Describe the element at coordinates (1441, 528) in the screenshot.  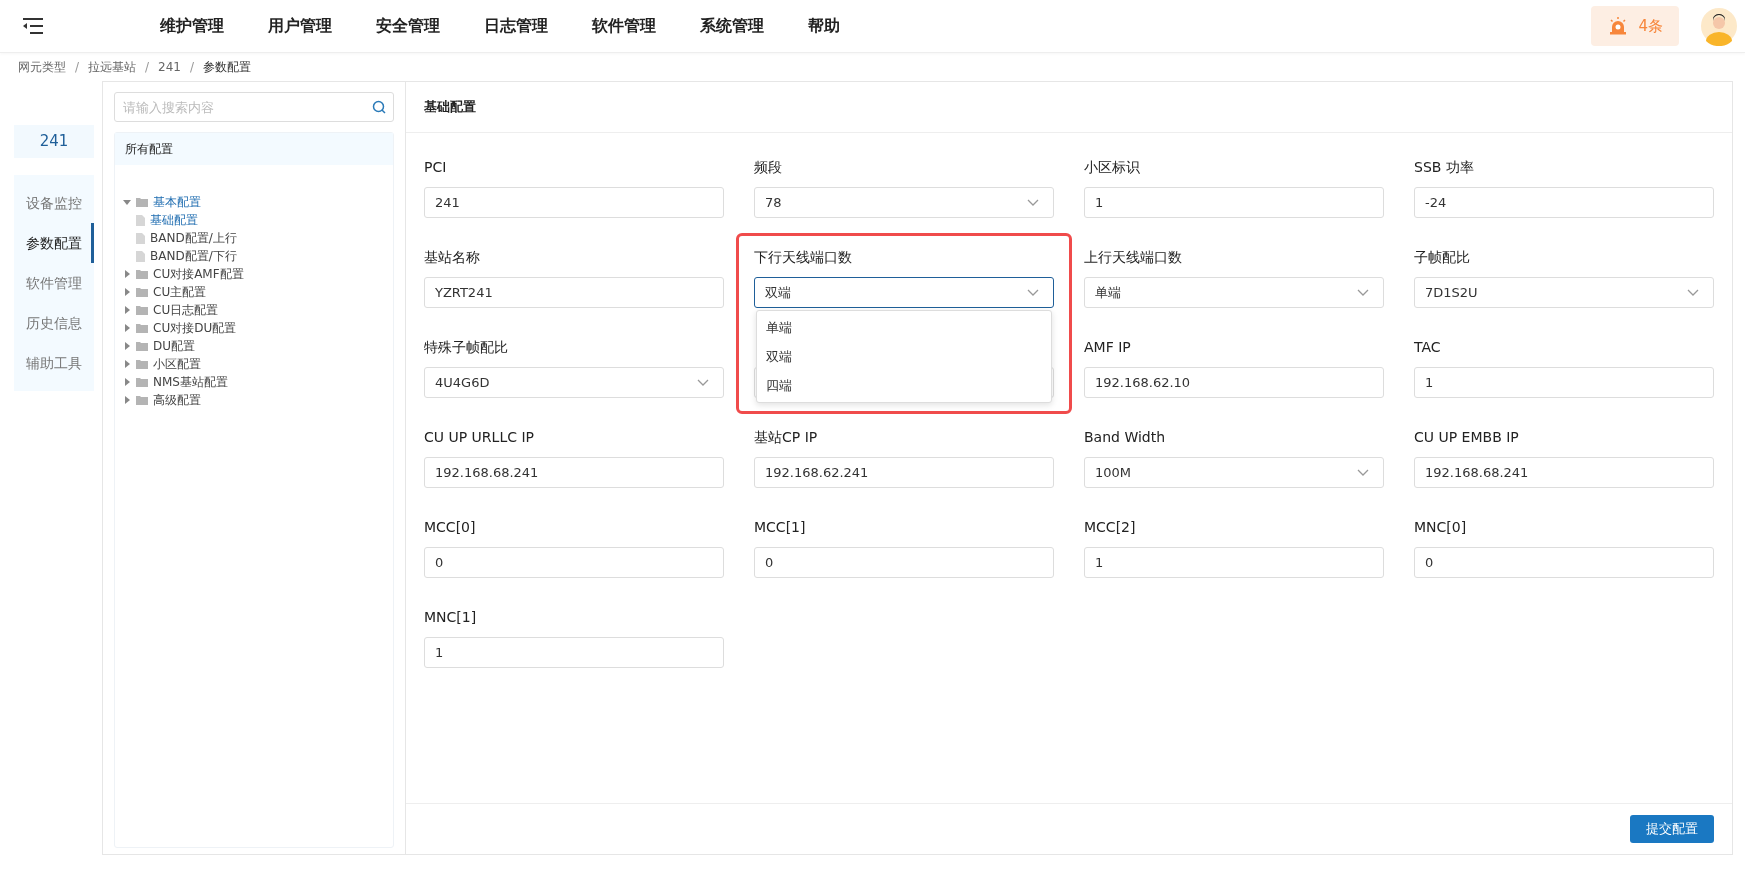
I see `field-label: MNC[0]` at that location.